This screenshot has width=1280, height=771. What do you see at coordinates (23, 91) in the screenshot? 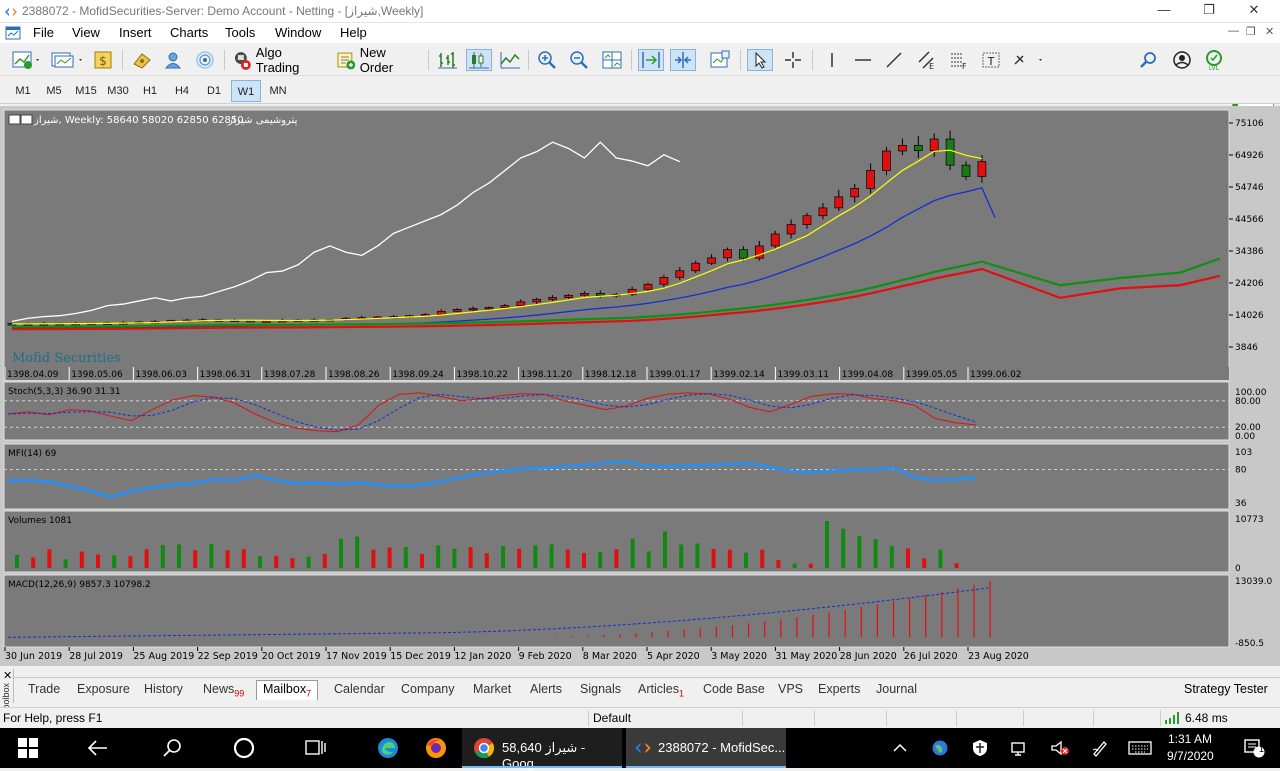
I see `timeframe-m1: M1` at bounding box center [23, 91].